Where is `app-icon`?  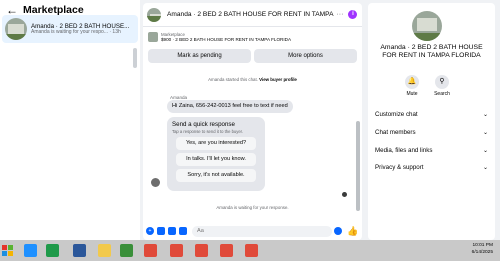 app-icon is located at coordinates (126, 250).